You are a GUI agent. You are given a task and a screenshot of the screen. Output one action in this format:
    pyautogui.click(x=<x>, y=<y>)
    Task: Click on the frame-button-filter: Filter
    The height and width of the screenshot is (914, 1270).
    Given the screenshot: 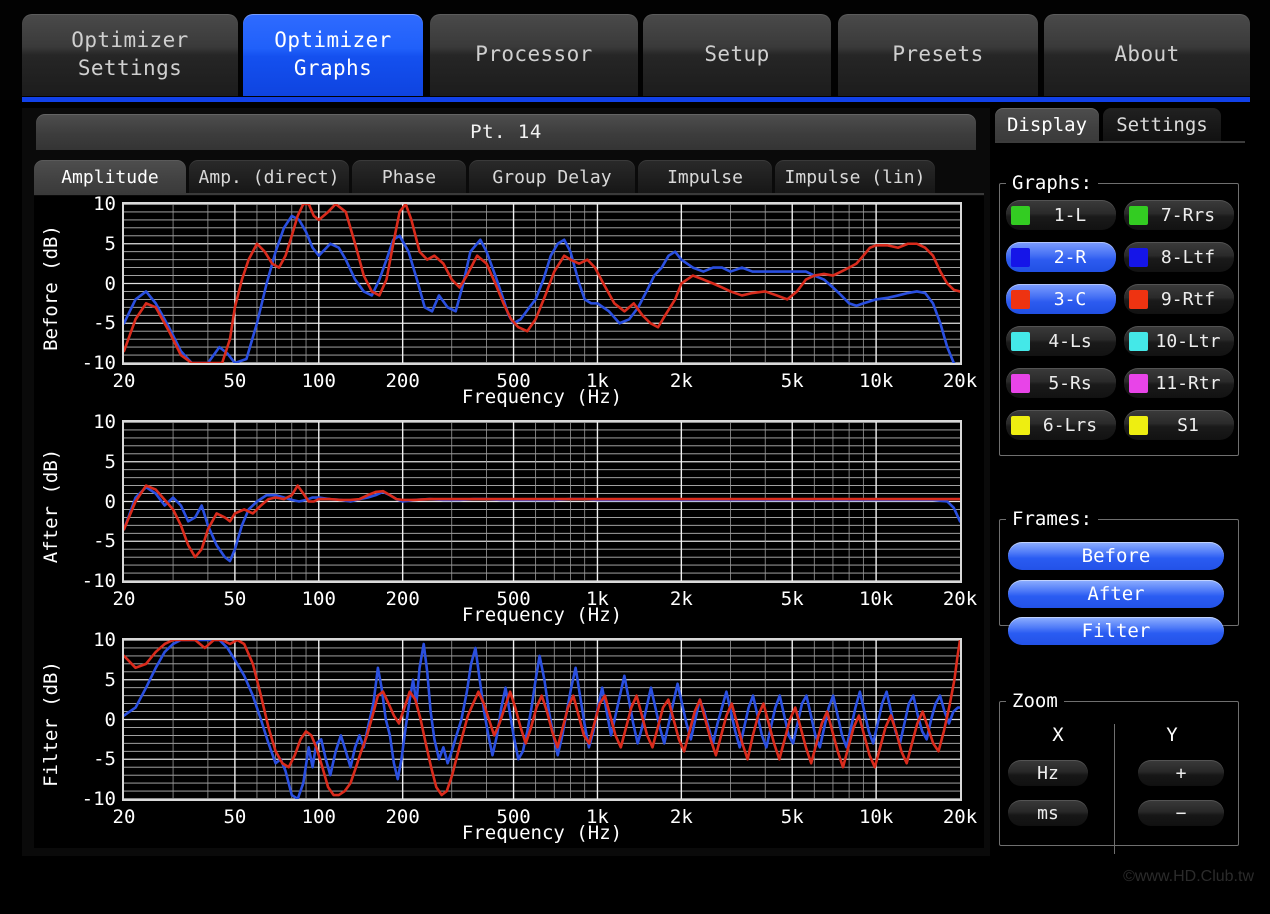 What is the action you would take?
    pyautogui.click(x=1116, y=631)
    